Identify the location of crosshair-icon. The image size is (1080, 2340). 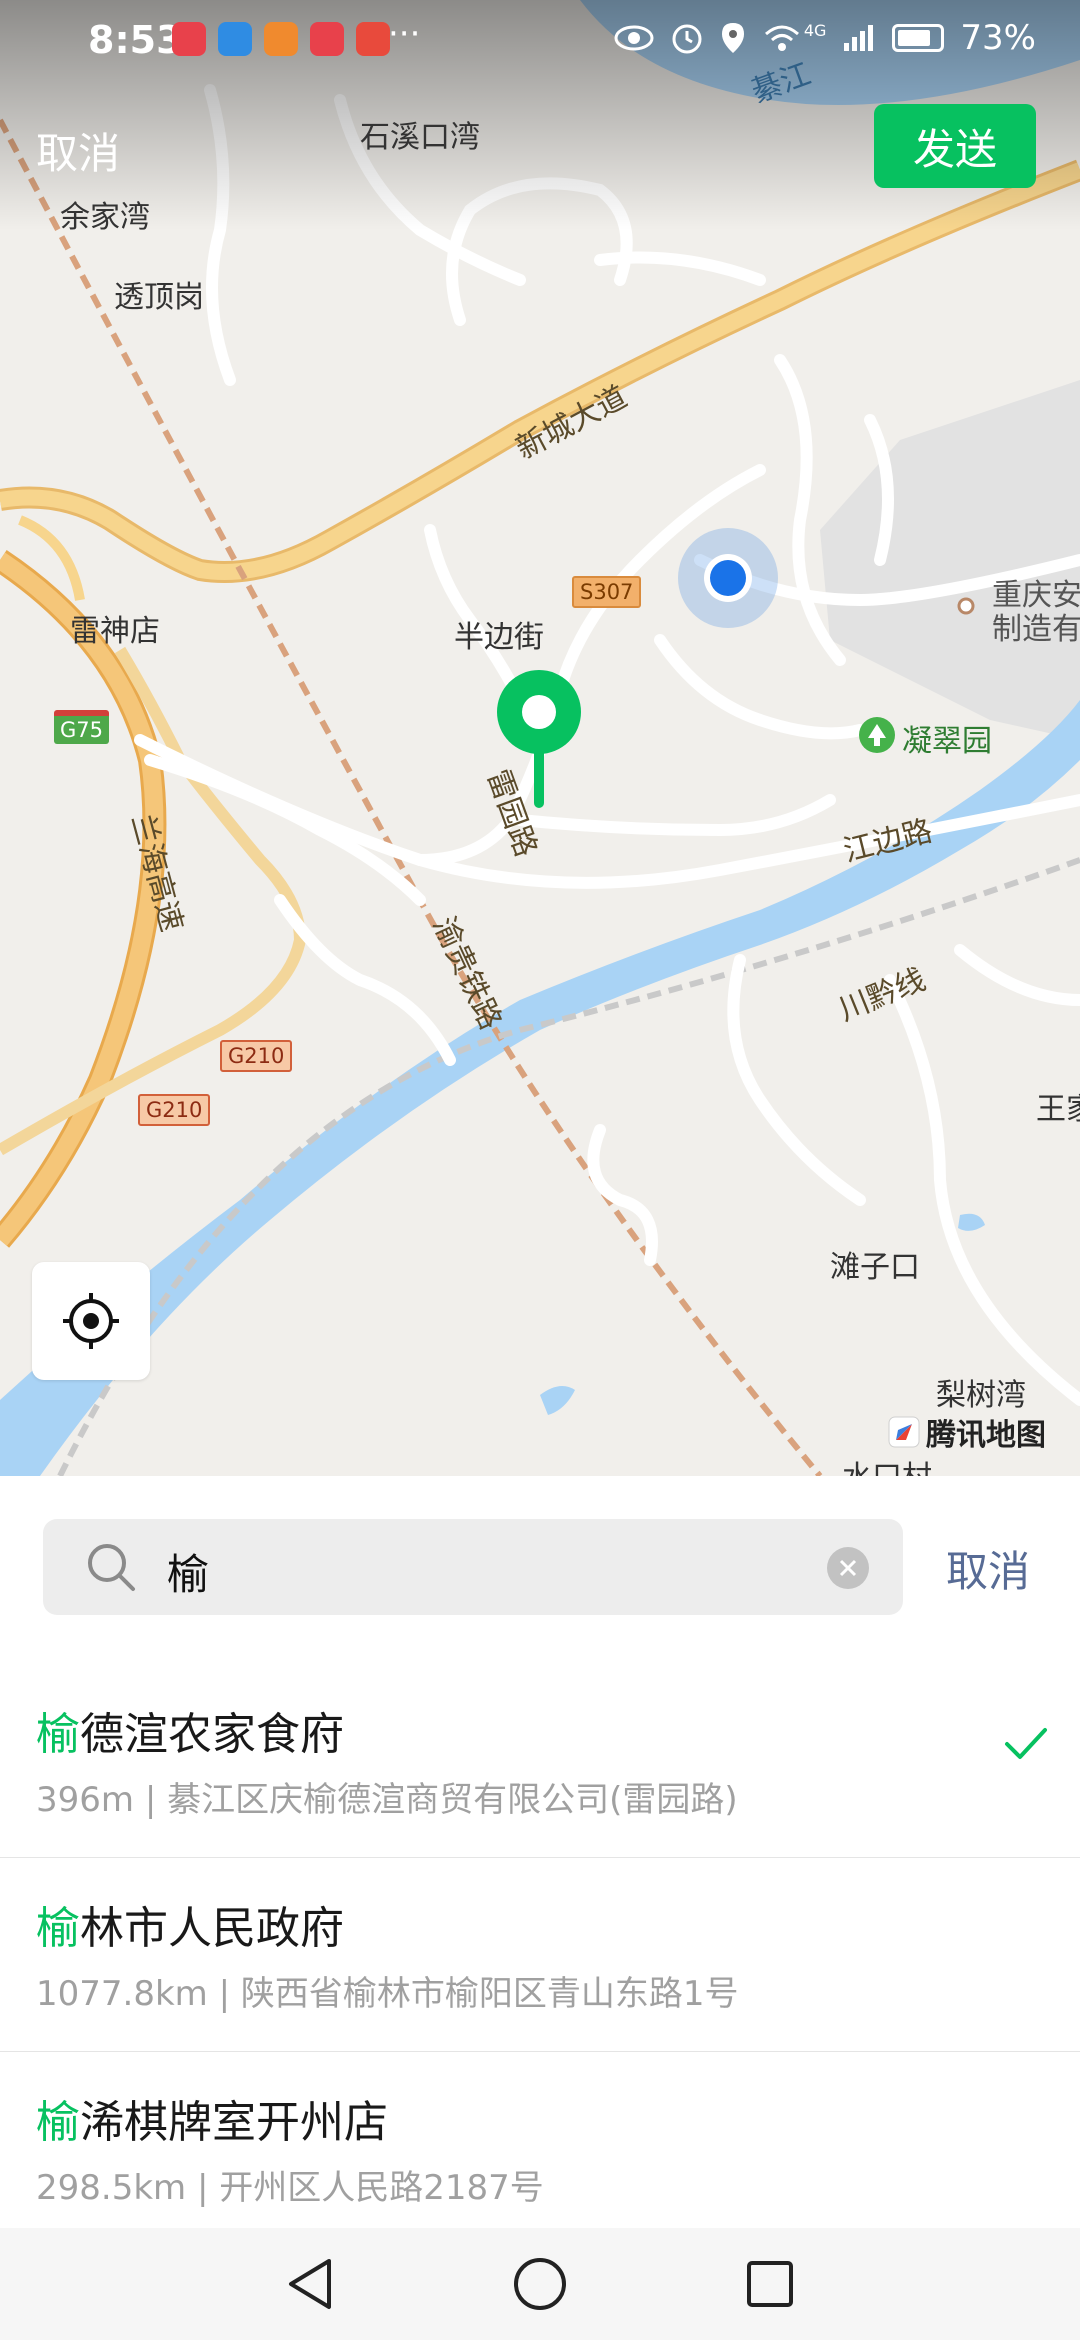
(91, 1321).